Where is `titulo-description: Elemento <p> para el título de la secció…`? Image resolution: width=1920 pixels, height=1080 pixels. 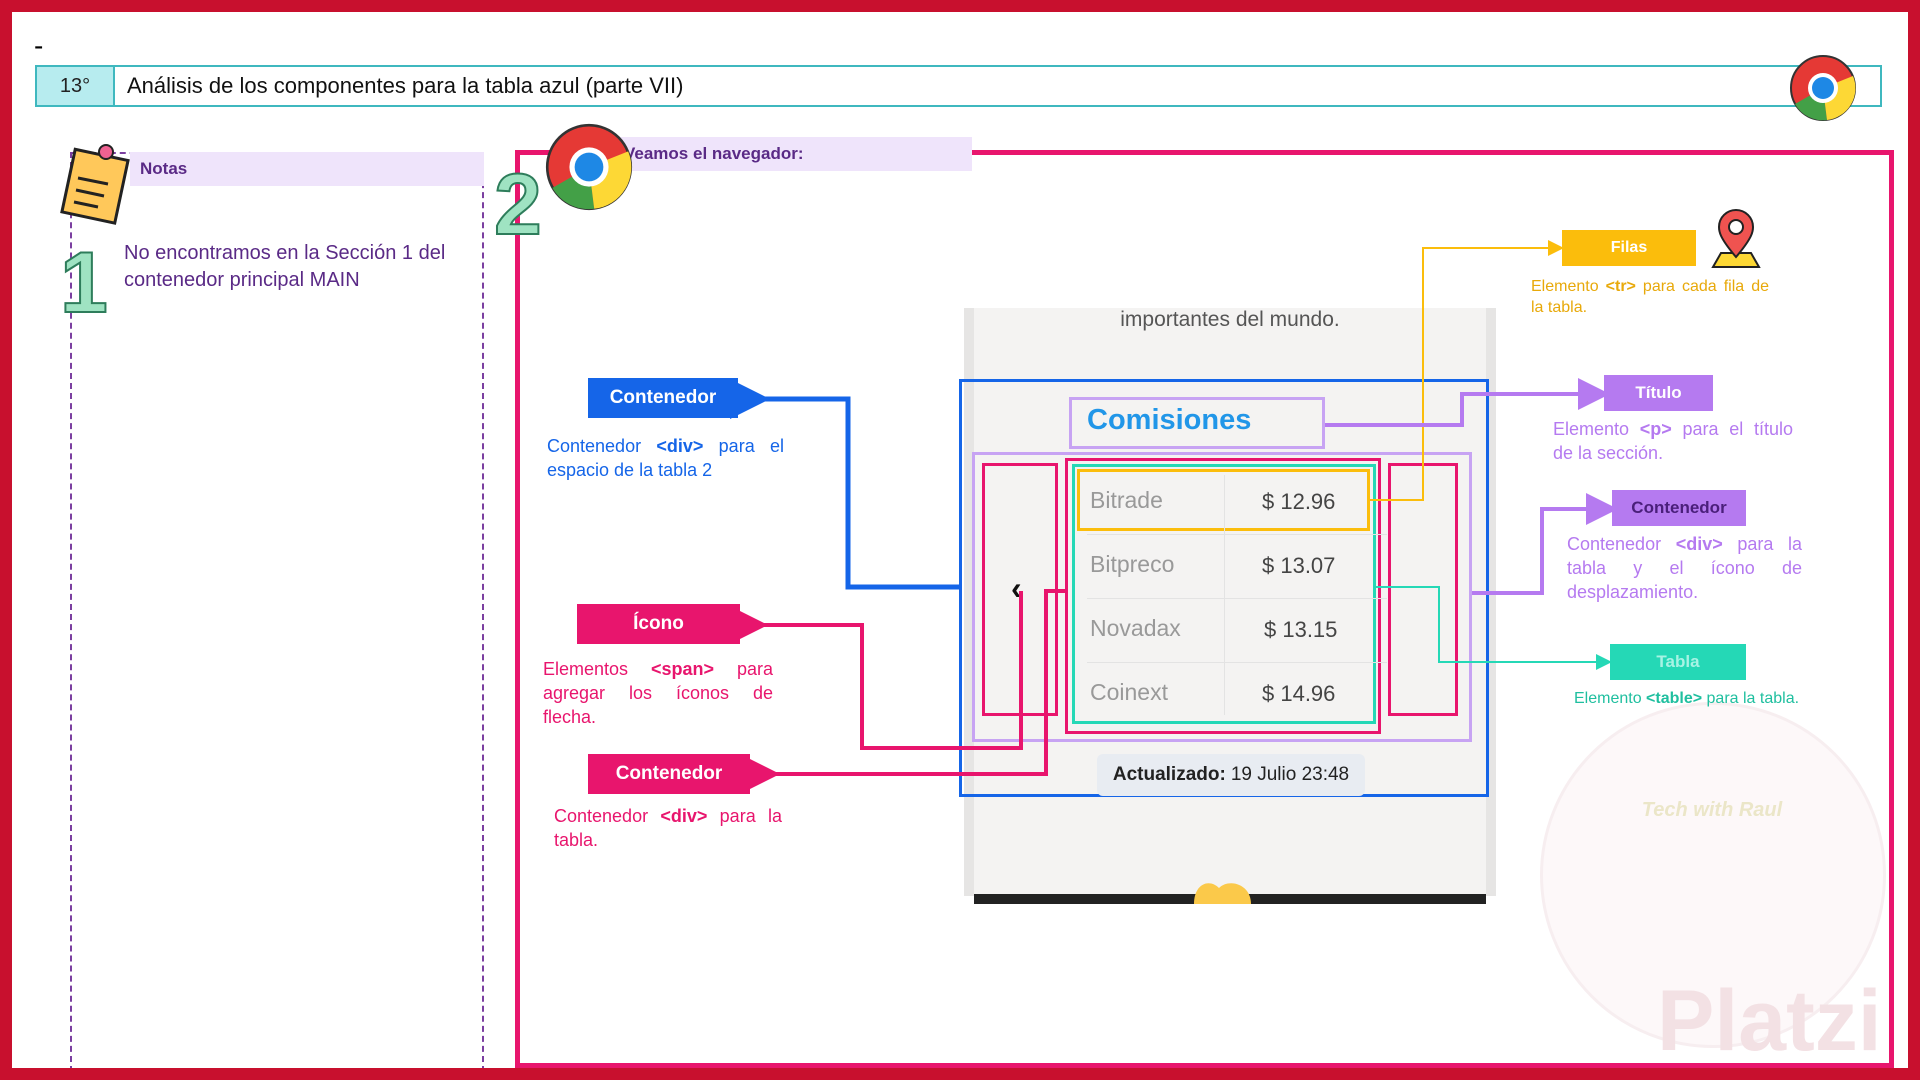
titulo-description: Elemento <p> para el título de la secció… is located at coordinates (1673, 441).